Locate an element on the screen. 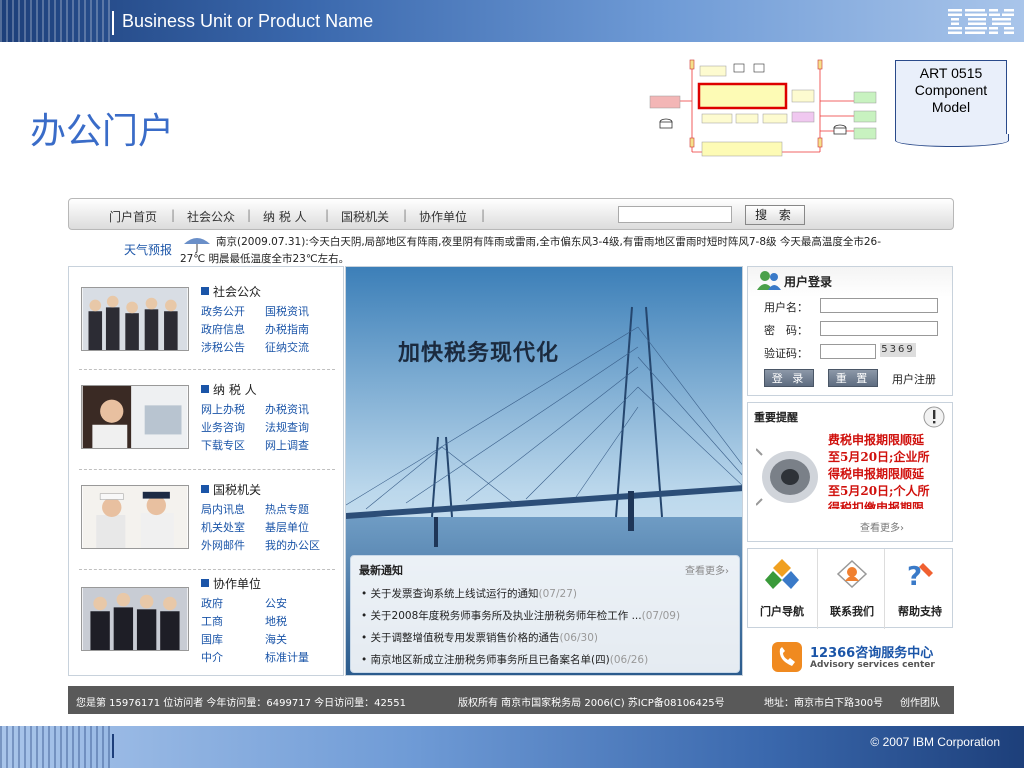 The width and height of the screenshot is (1024, 768). link-tax-guide: 办税指南 is located at coordinates (287, 329).